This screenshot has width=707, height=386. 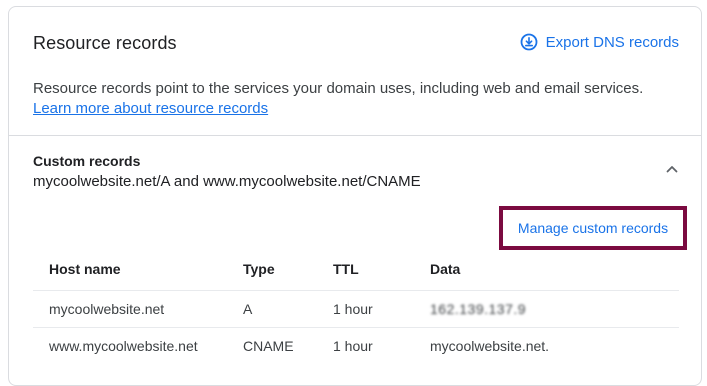 What do you see at coordinates (105, 43) in the screenshot?
I see `card-title: Resource records` at bounding box center [105, 43].